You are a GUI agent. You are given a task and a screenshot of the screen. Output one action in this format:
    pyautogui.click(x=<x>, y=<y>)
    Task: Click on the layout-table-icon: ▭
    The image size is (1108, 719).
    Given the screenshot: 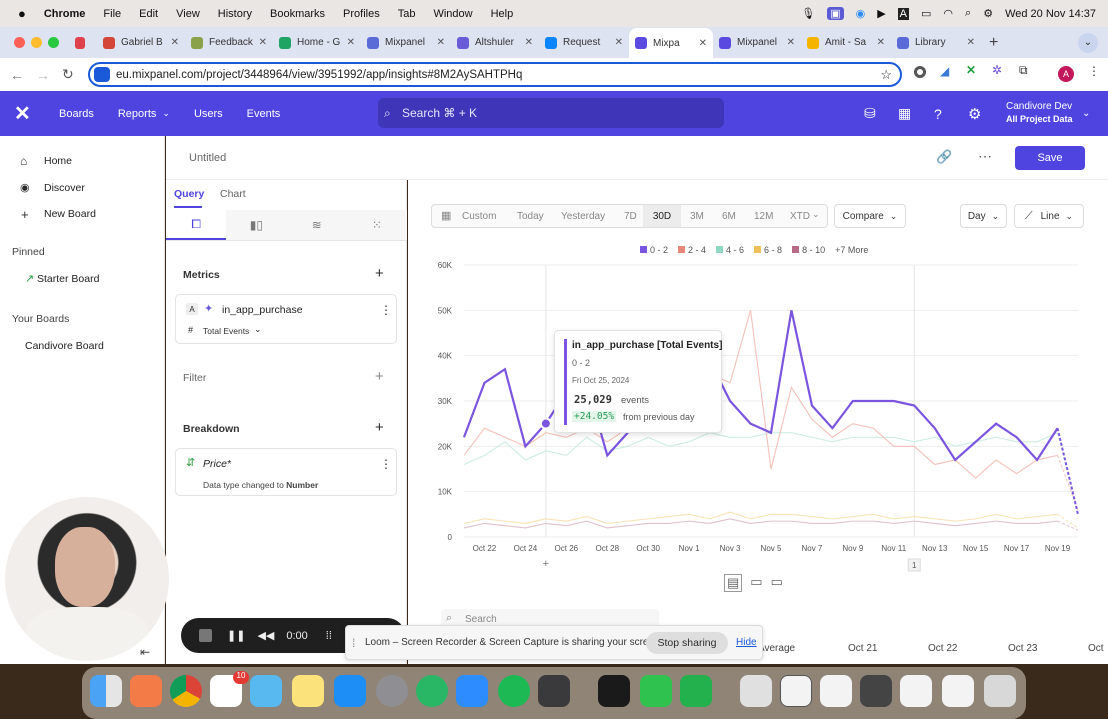 What is the action you would take?
    pyautogui.click(x=777, y=583)
    